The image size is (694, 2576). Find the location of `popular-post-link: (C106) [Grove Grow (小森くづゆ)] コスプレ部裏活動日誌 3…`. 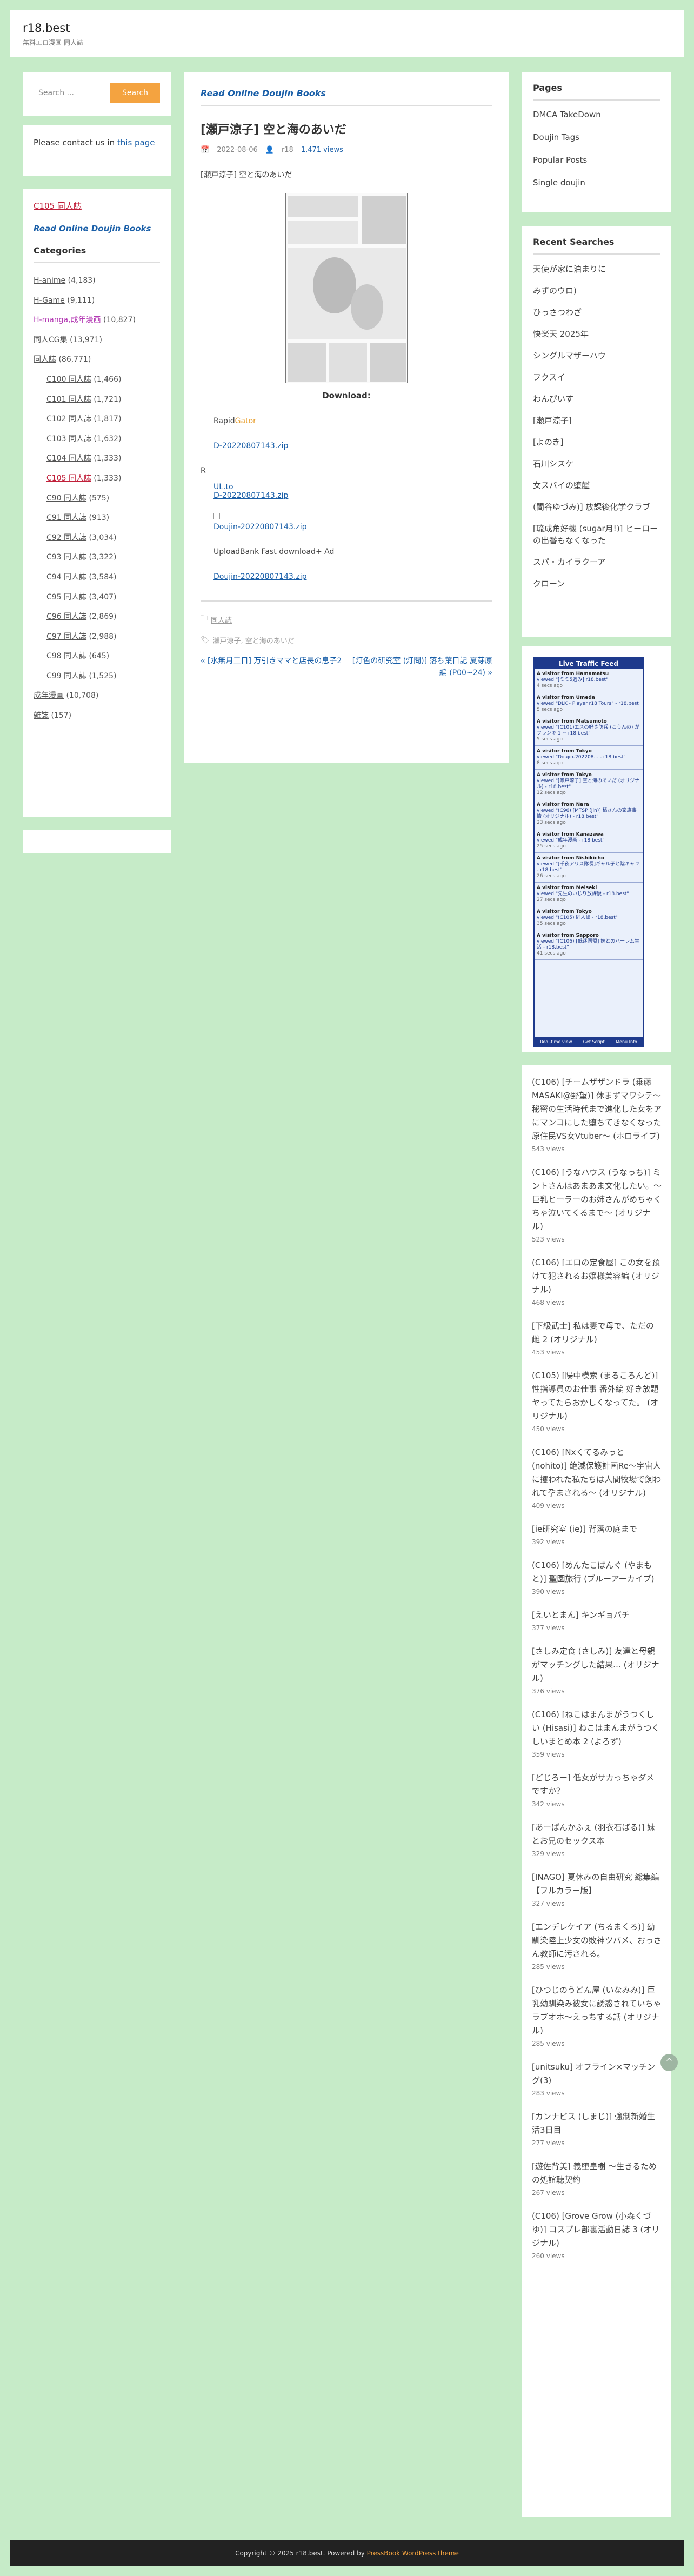

popular-post-link: (C106) [Grove Grow (小森くづゆ)] コスプレ部裏活動日誌 3… is located at coordinates (597, 2230).